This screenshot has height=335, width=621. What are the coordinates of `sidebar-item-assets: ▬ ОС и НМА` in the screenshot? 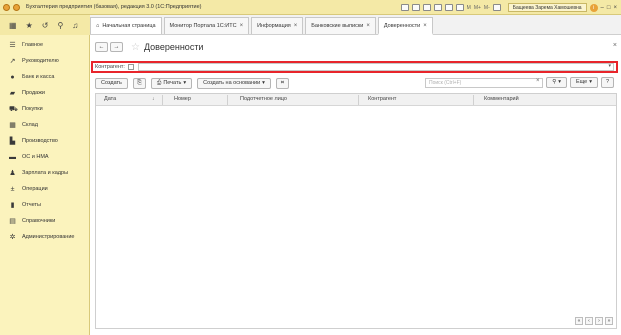 It's located at (44, 157).